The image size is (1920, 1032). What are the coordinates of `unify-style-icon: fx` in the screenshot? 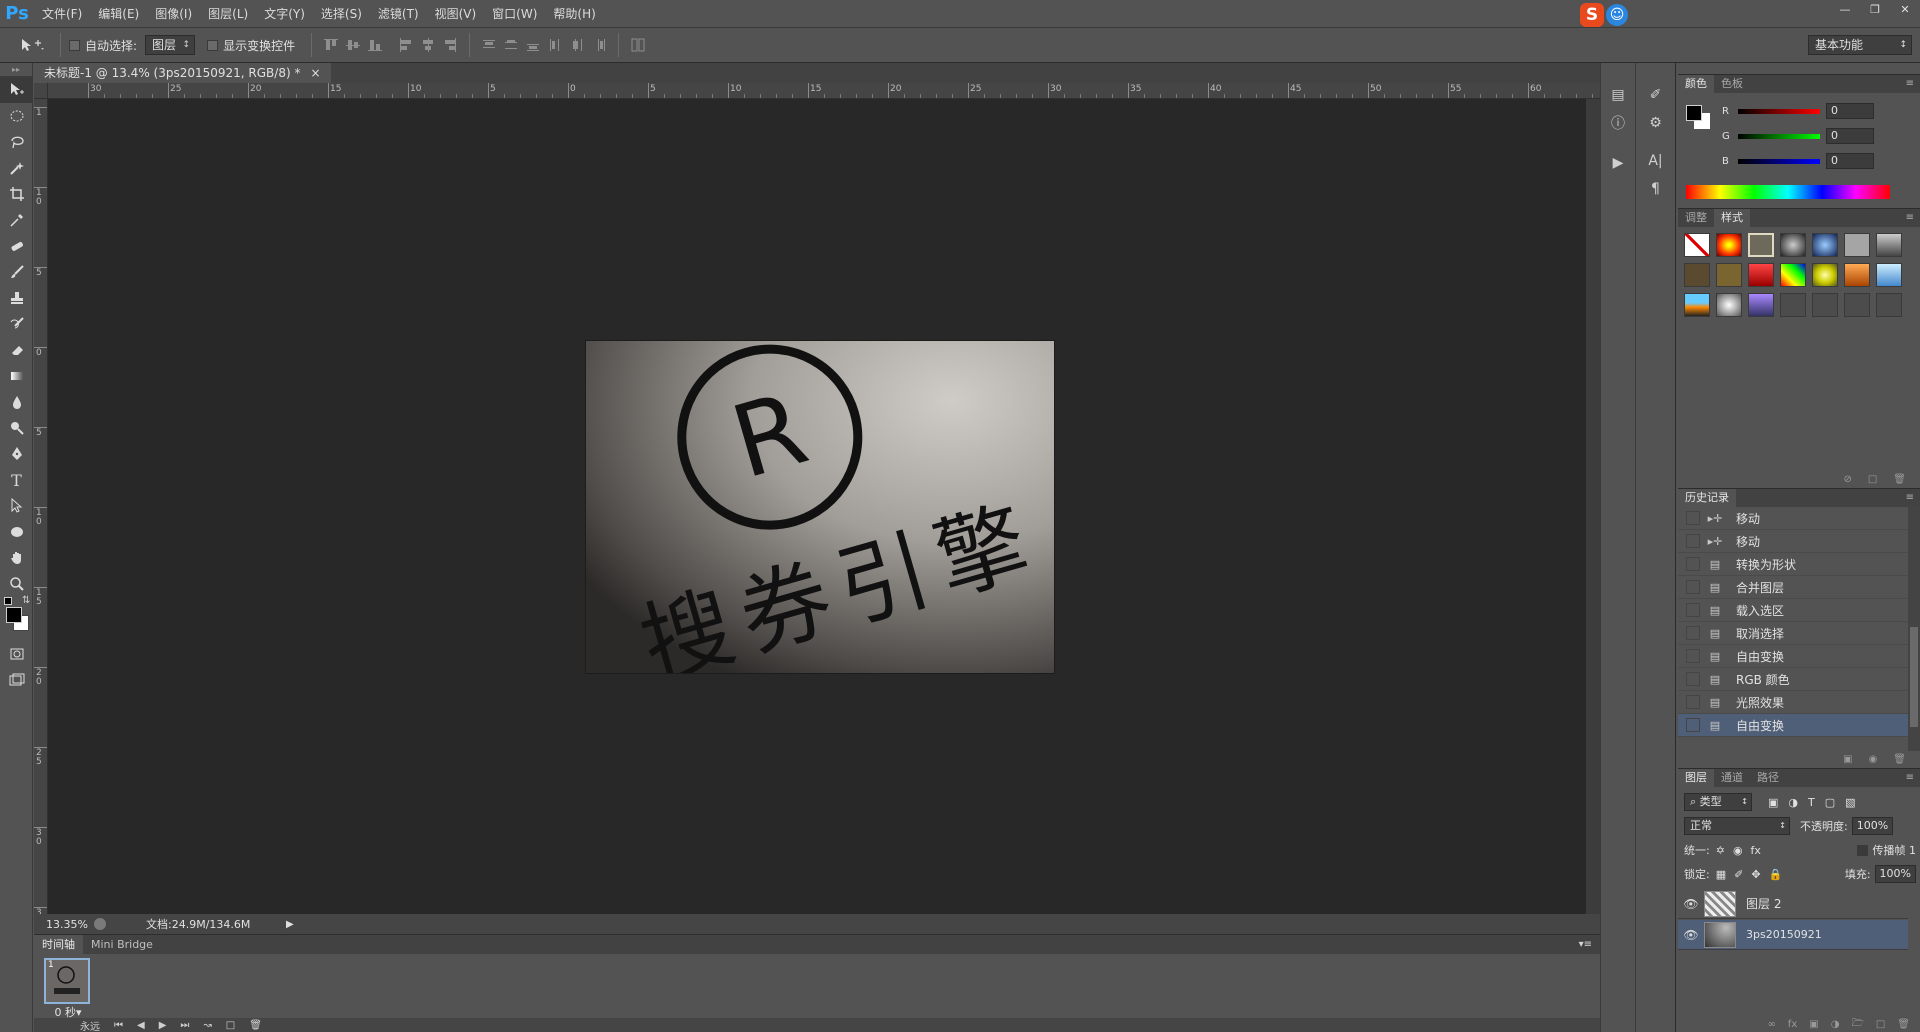 It's located at (1756, 850).